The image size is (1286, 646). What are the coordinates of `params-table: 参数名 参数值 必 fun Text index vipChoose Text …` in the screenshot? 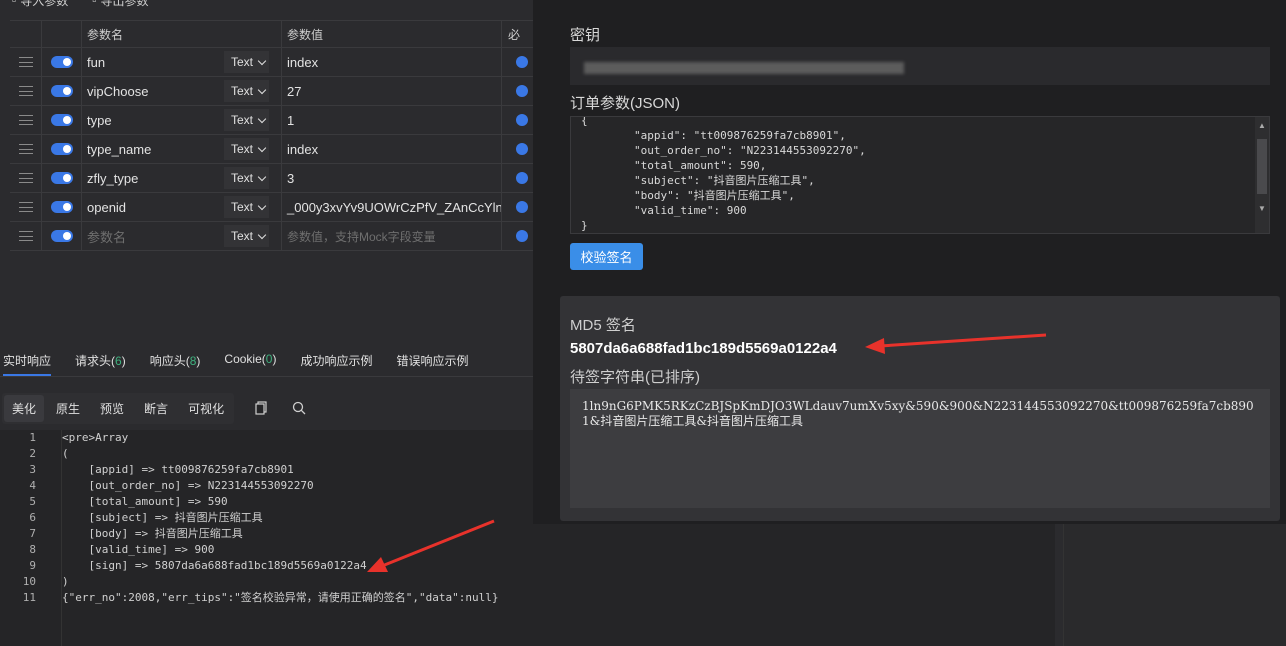 It's located at (275, 135).